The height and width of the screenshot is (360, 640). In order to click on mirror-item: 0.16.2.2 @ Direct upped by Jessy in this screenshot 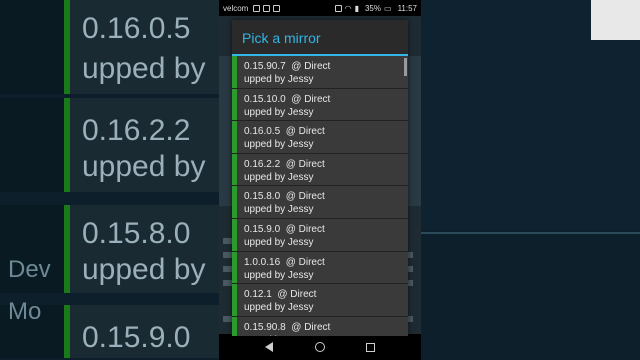, I will do `click(320, 170)`.